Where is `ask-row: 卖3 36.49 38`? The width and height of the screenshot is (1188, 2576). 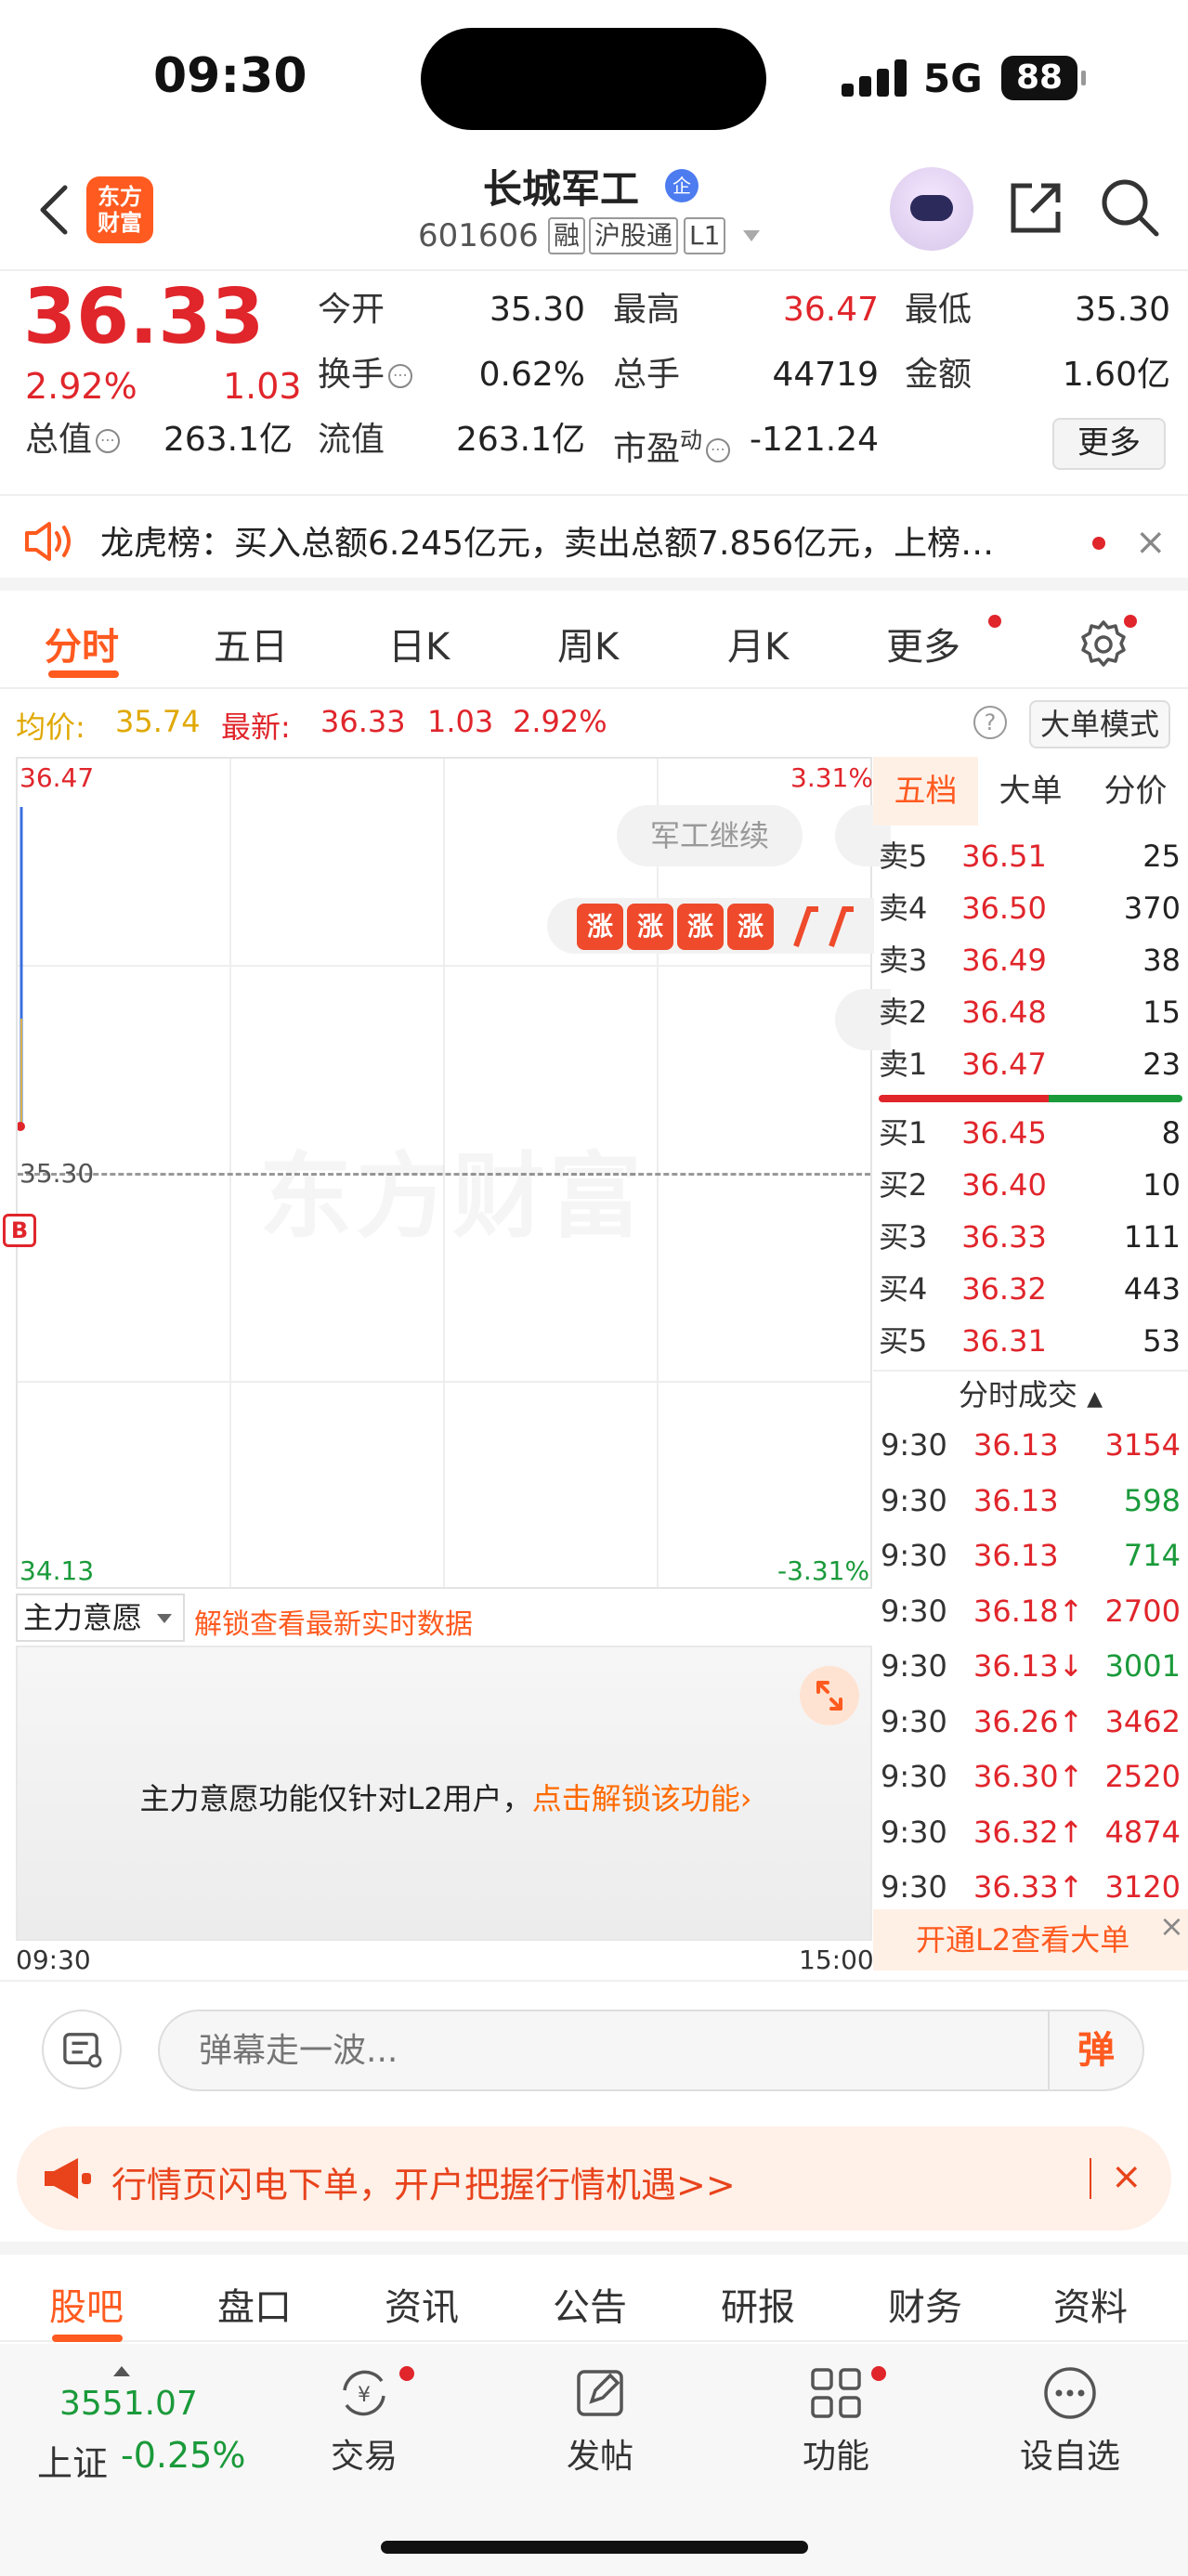 ask-row: 卖3 36.49 38 is located at coordinates (1030, 960).